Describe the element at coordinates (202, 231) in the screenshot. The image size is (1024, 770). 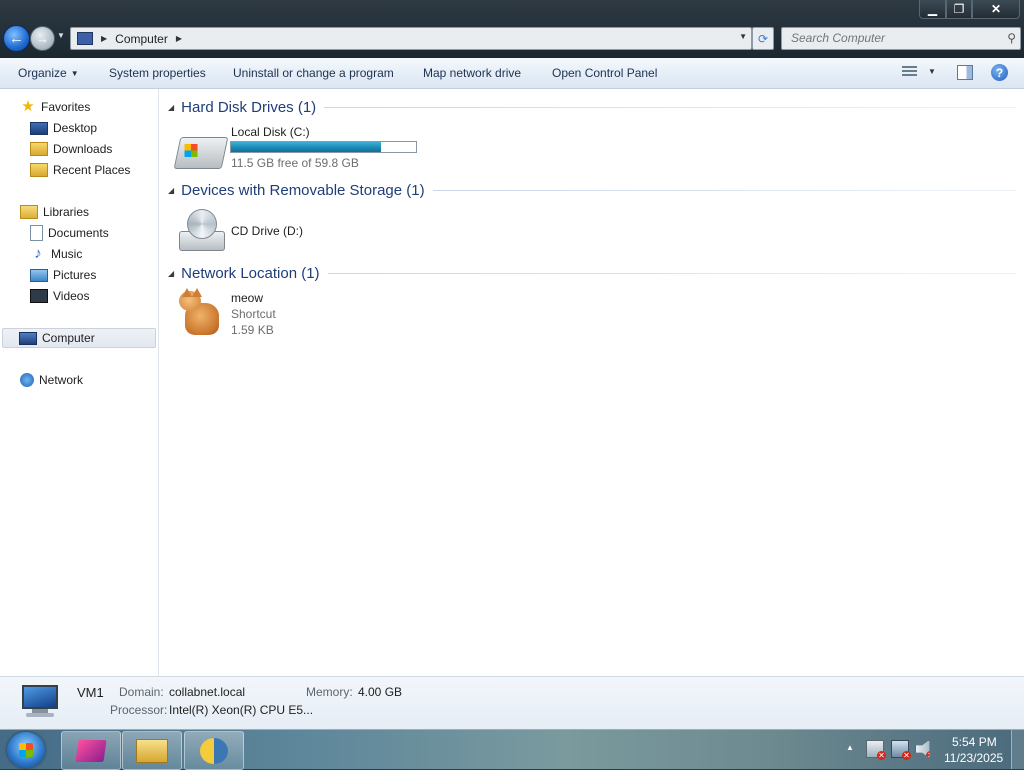
I see `cd-drive-icon` at that location.